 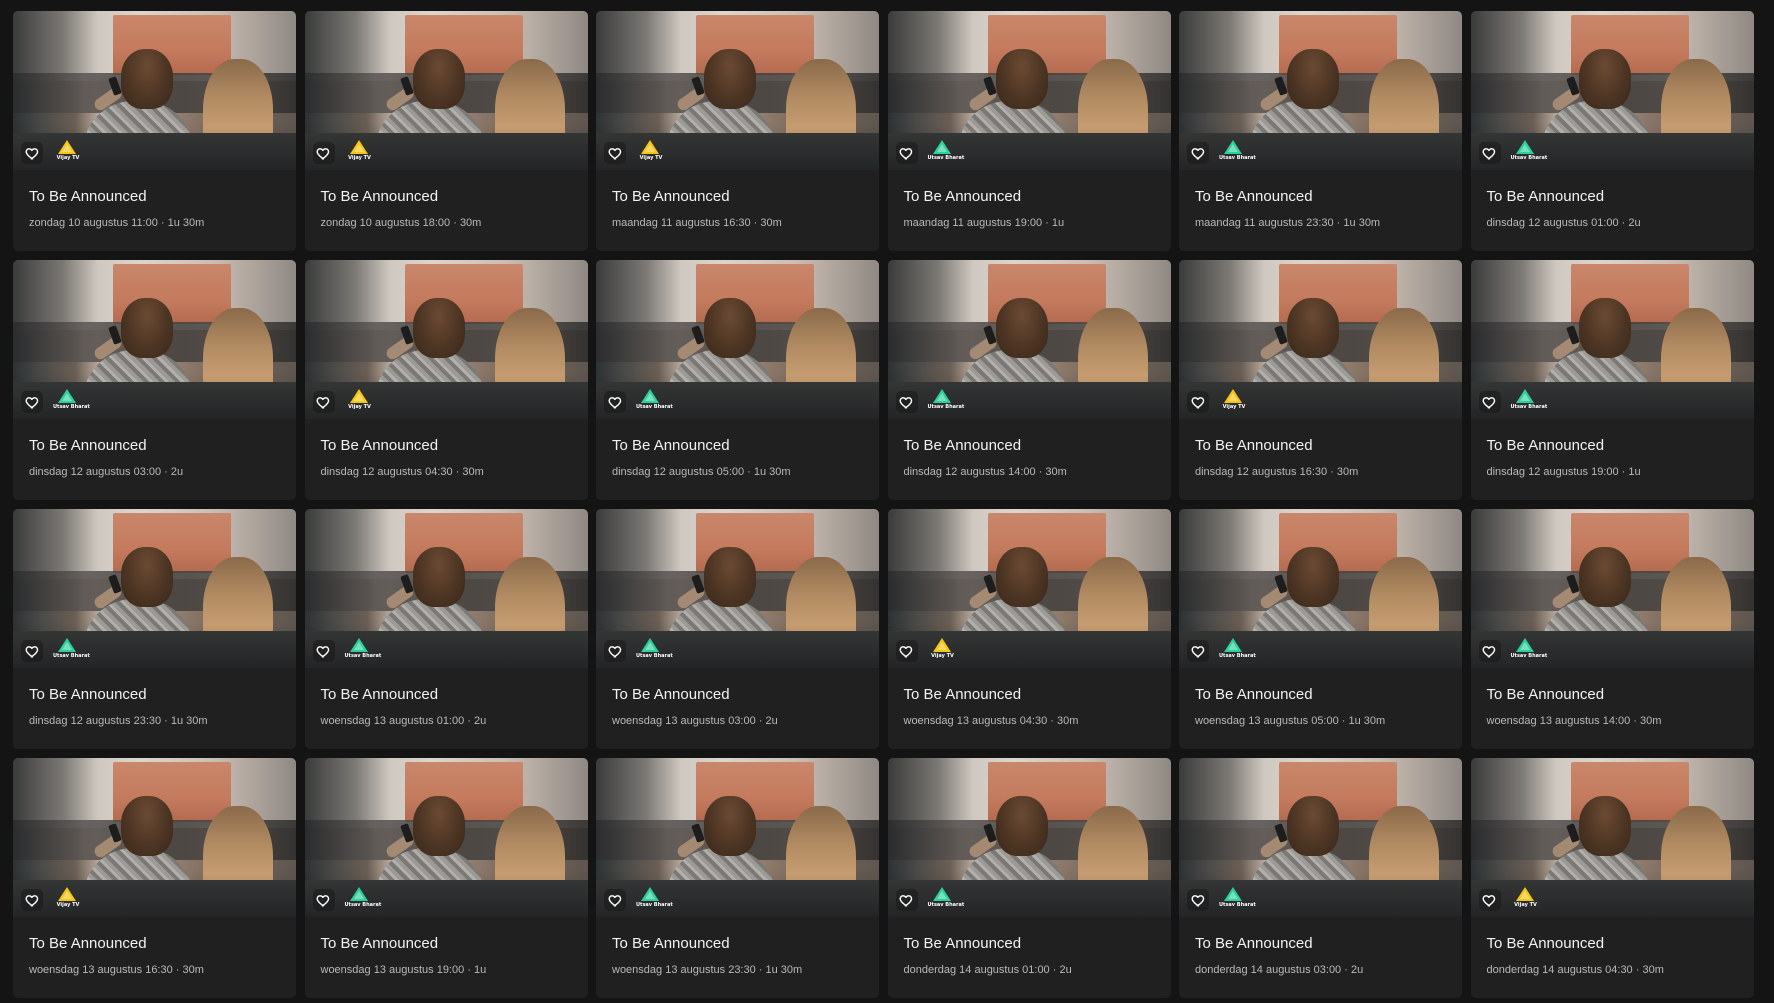 I want to click on program-schedule: woensdag 13 augustus 19:00 · 1u, so click(x=403, y=970).